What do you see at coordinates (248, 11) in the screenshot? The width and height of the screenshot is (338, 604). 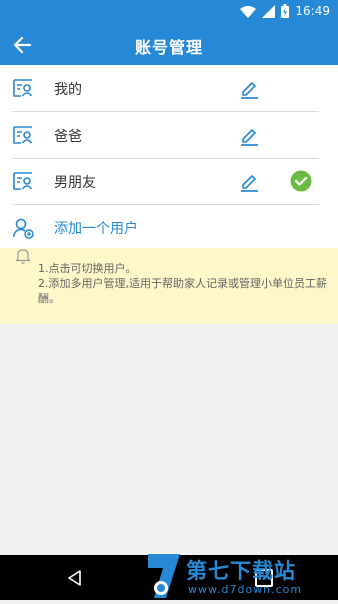 I see `wifi-icon` at bounding box center [248, 11].